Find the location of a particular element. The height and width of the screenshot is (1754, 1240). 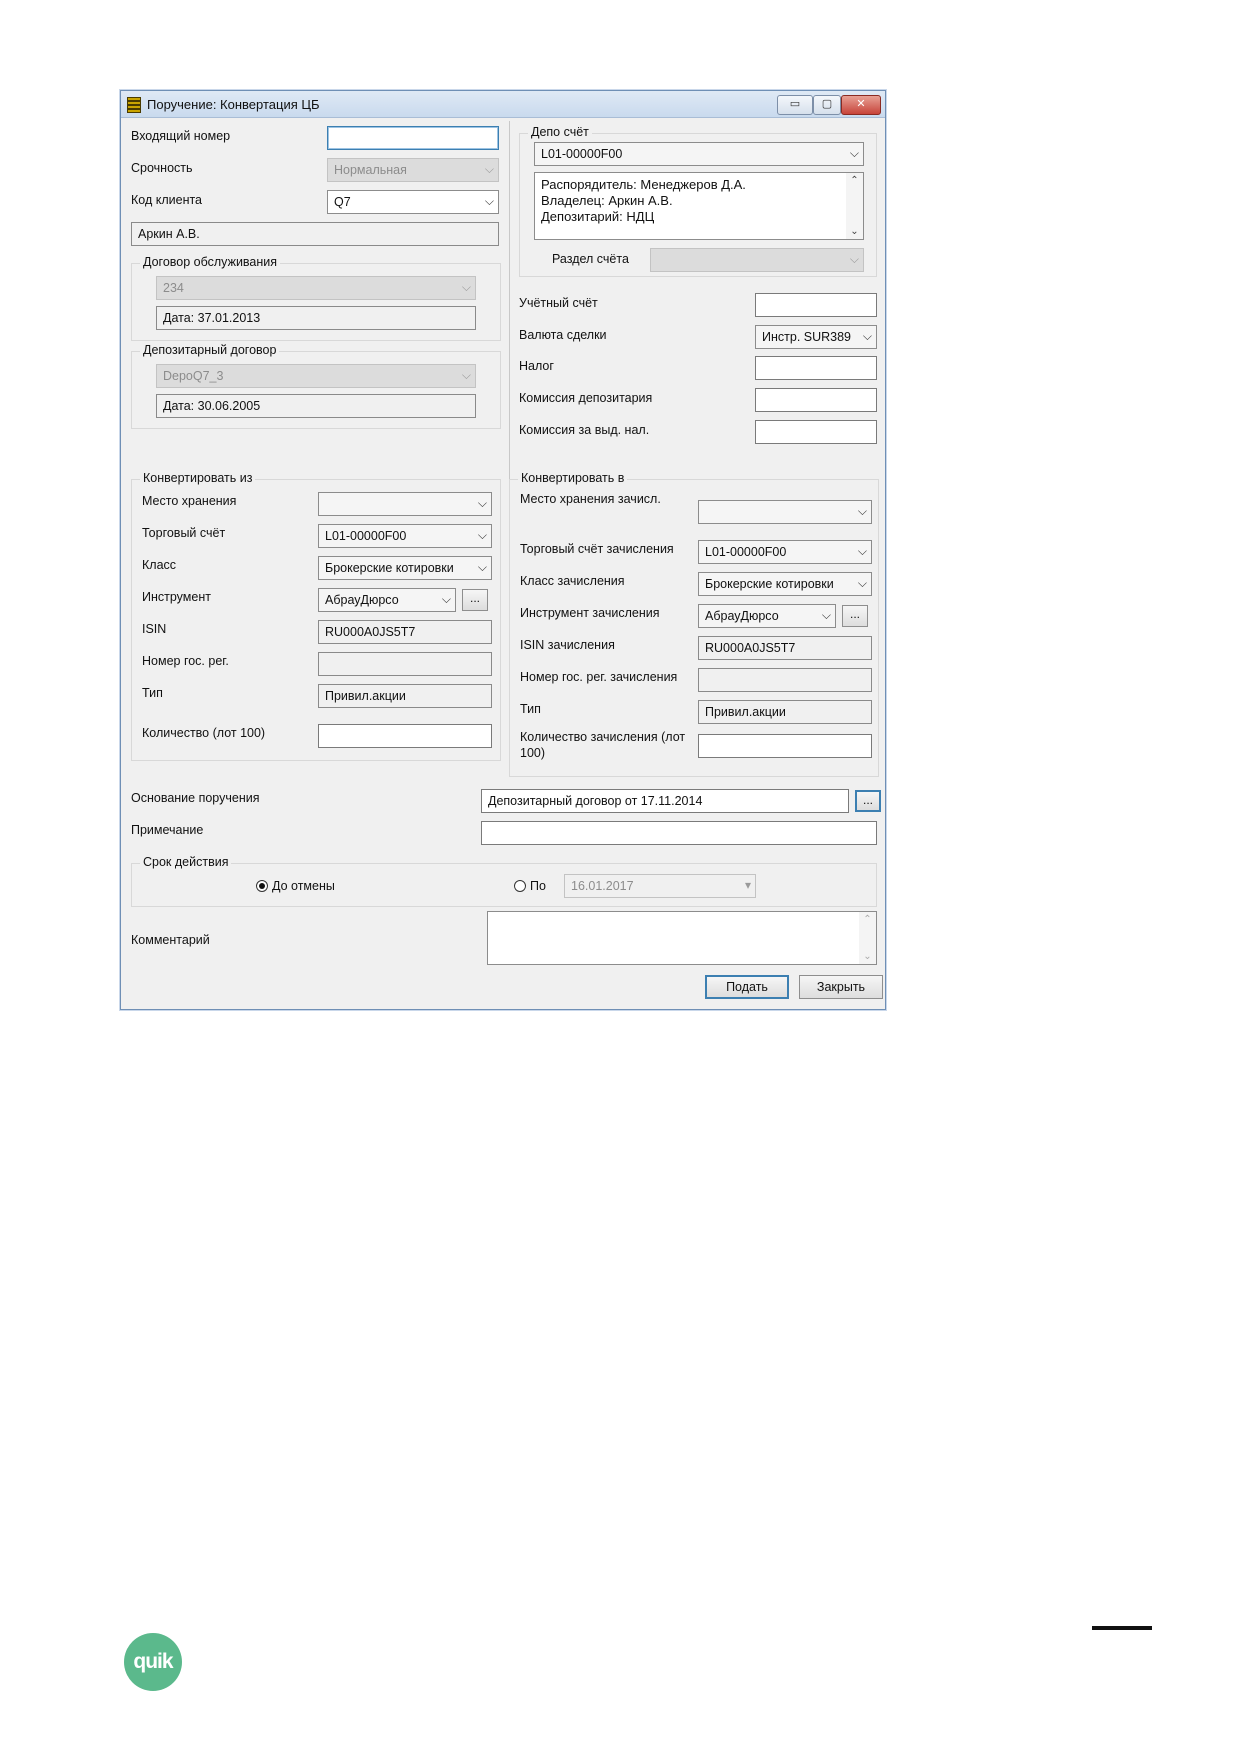

validity-group: Срок действия До отмены По 16.01.2017 ▾ is located at coordinates (504, 881).